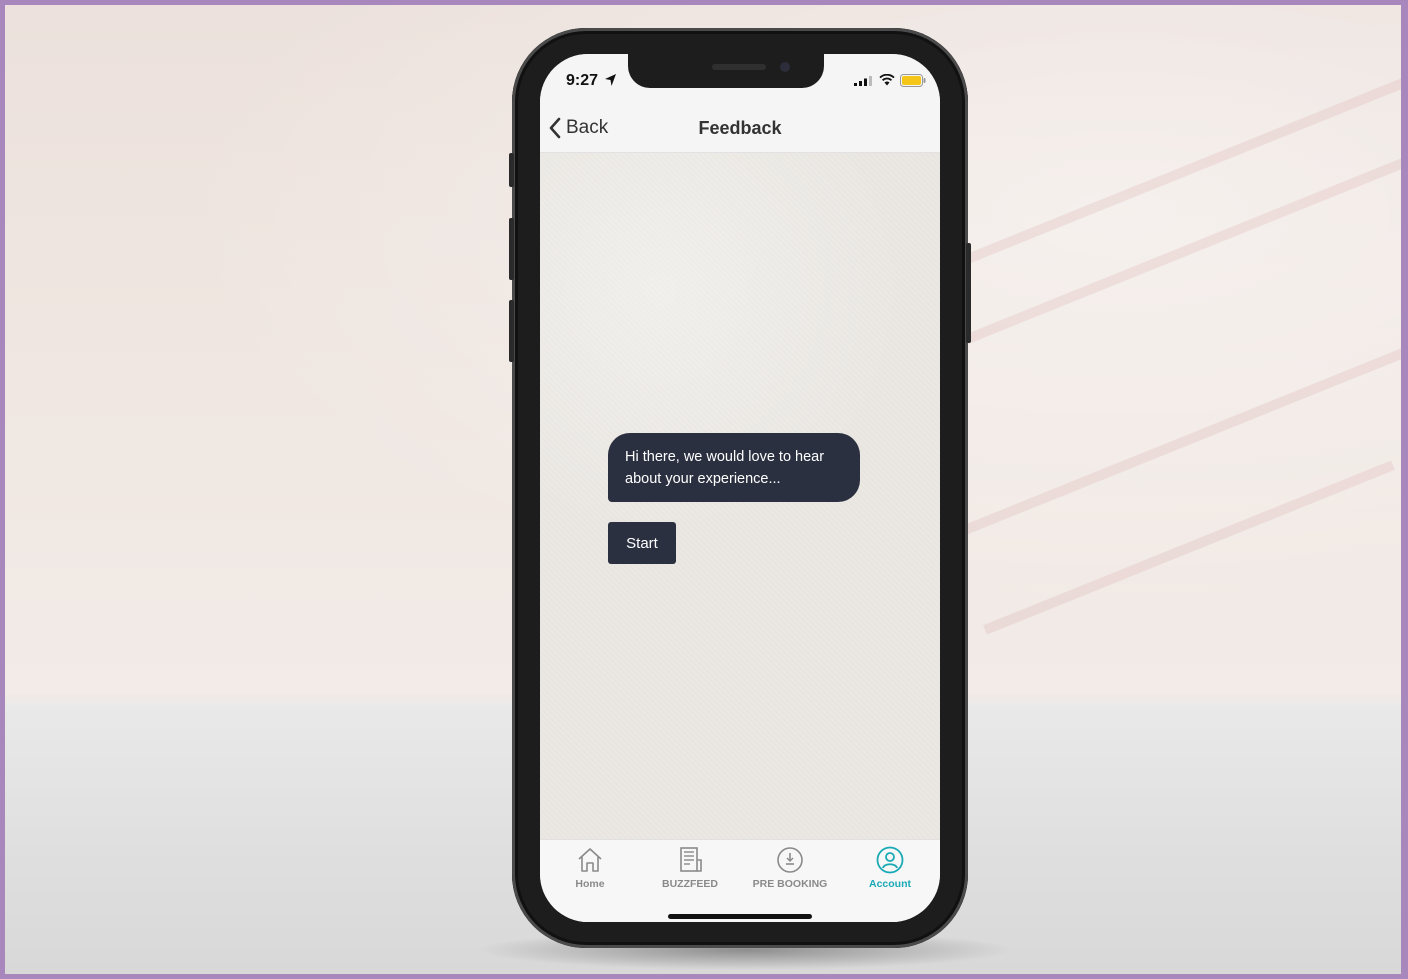 Image resolution: width=1408 pixels, height=979 pixels. What do you see at coordinates (739, 67) in the screenshot?
I see `speaker` at bounding box center [739, 67].